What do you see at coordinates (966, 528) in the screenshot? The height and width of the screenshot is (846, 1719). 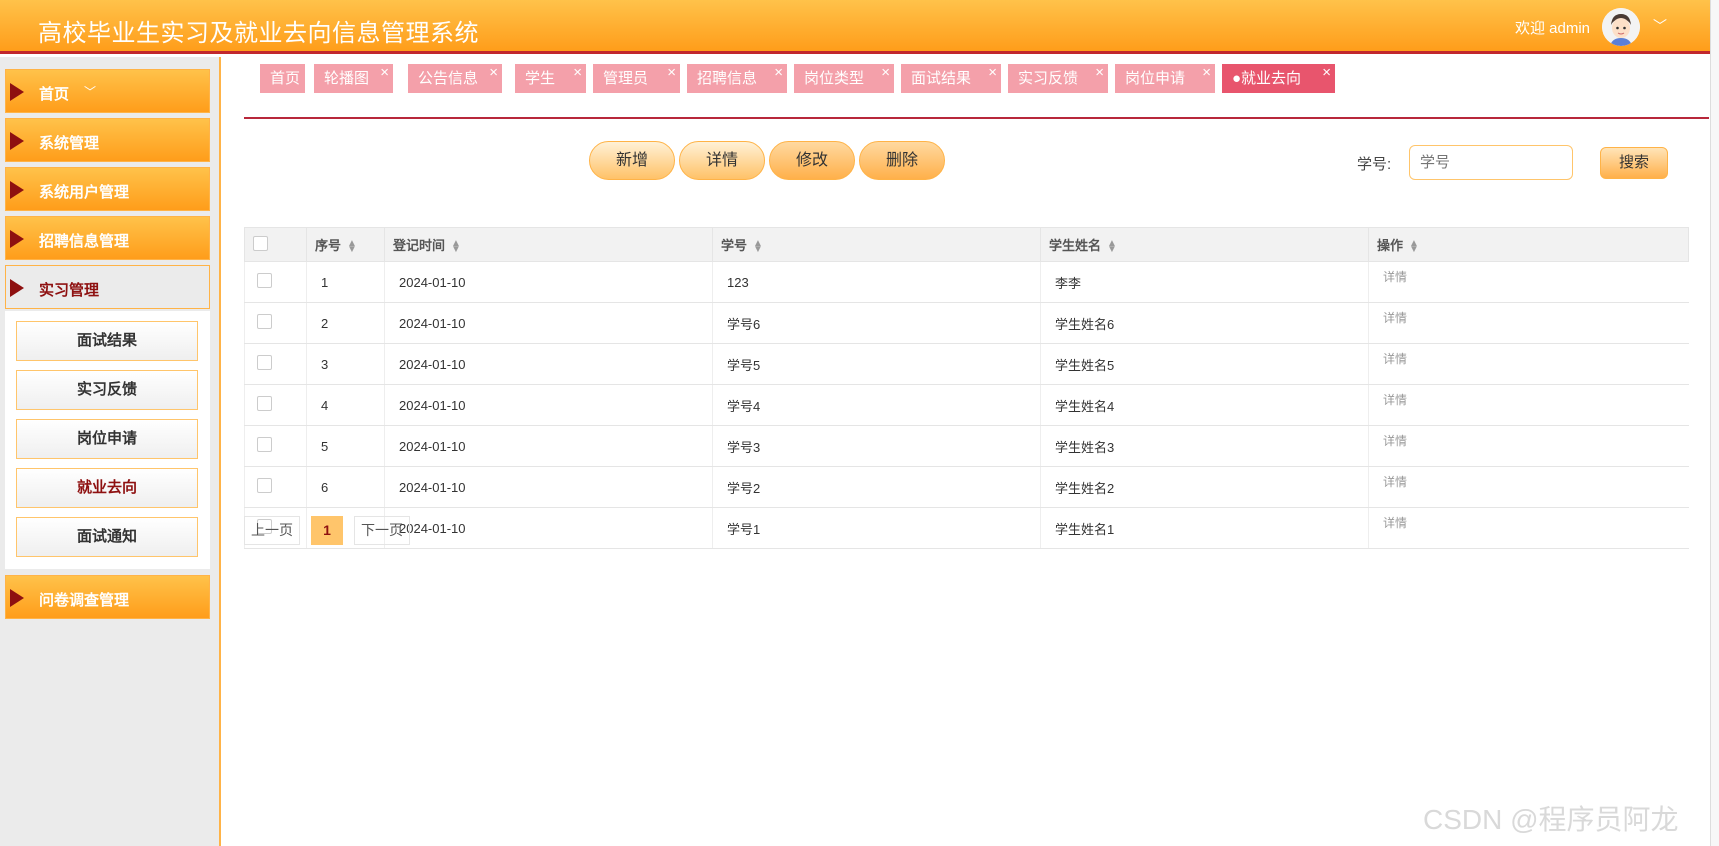 I see `table-row: 72024-01-10学号1学生姓名1详情` at bounding box center [966, 528].